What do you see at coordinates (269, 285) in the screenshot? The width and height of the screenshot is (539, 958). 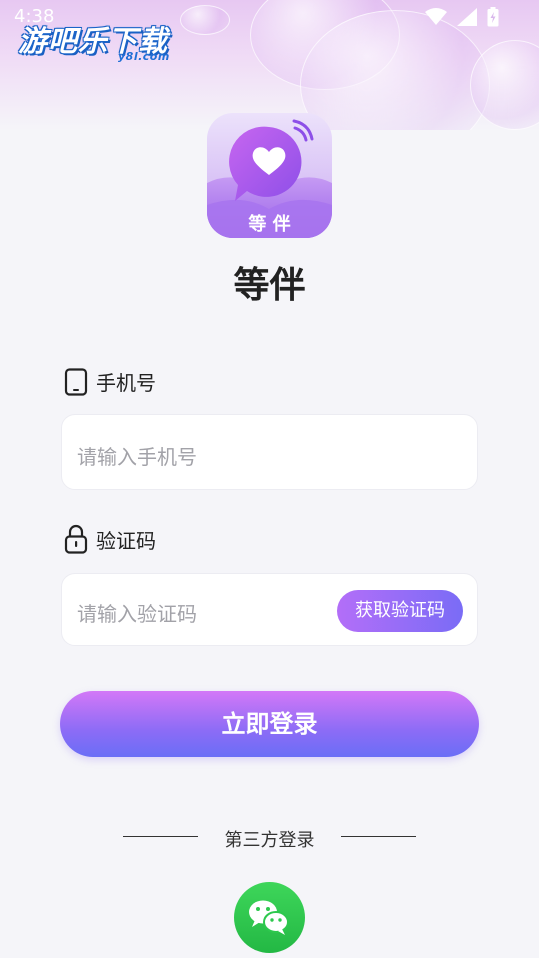 I see `app-name: 等伴` at bounding box center [269, 285].